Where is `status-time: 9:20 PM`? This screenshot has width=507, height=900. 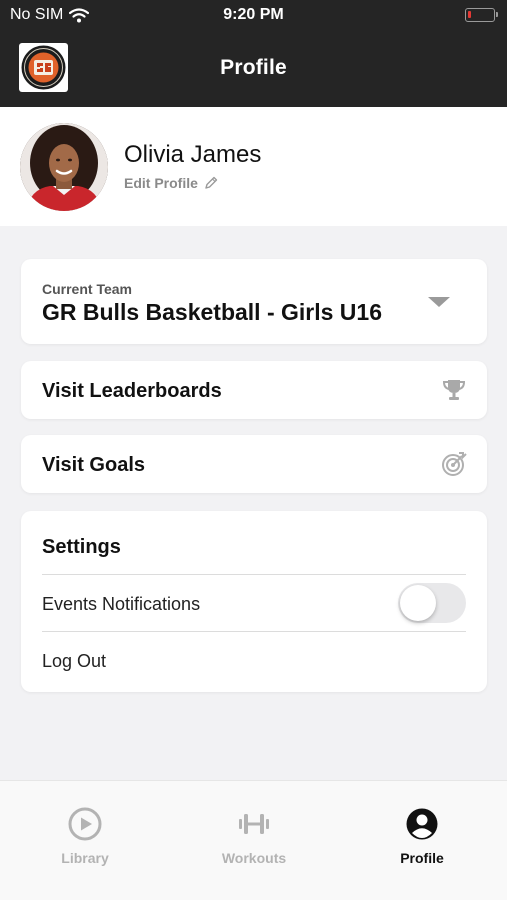
status-time: 9:20 PM is located at coordinates (253, 14).